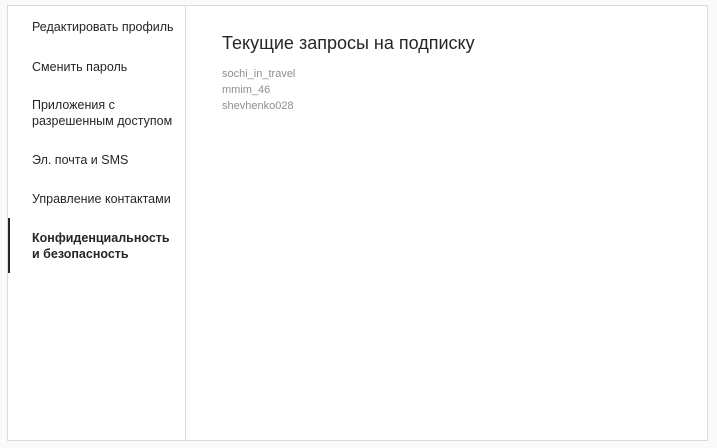  I want to click on page-title: Текущие запросы на подписку, so click(348, 43).